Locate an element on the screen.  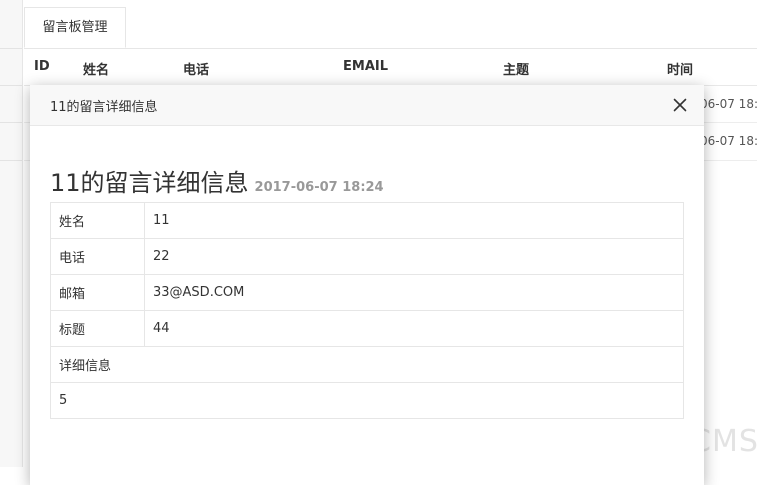
table-row: 标题 44 is located at coordinates (367, 328).